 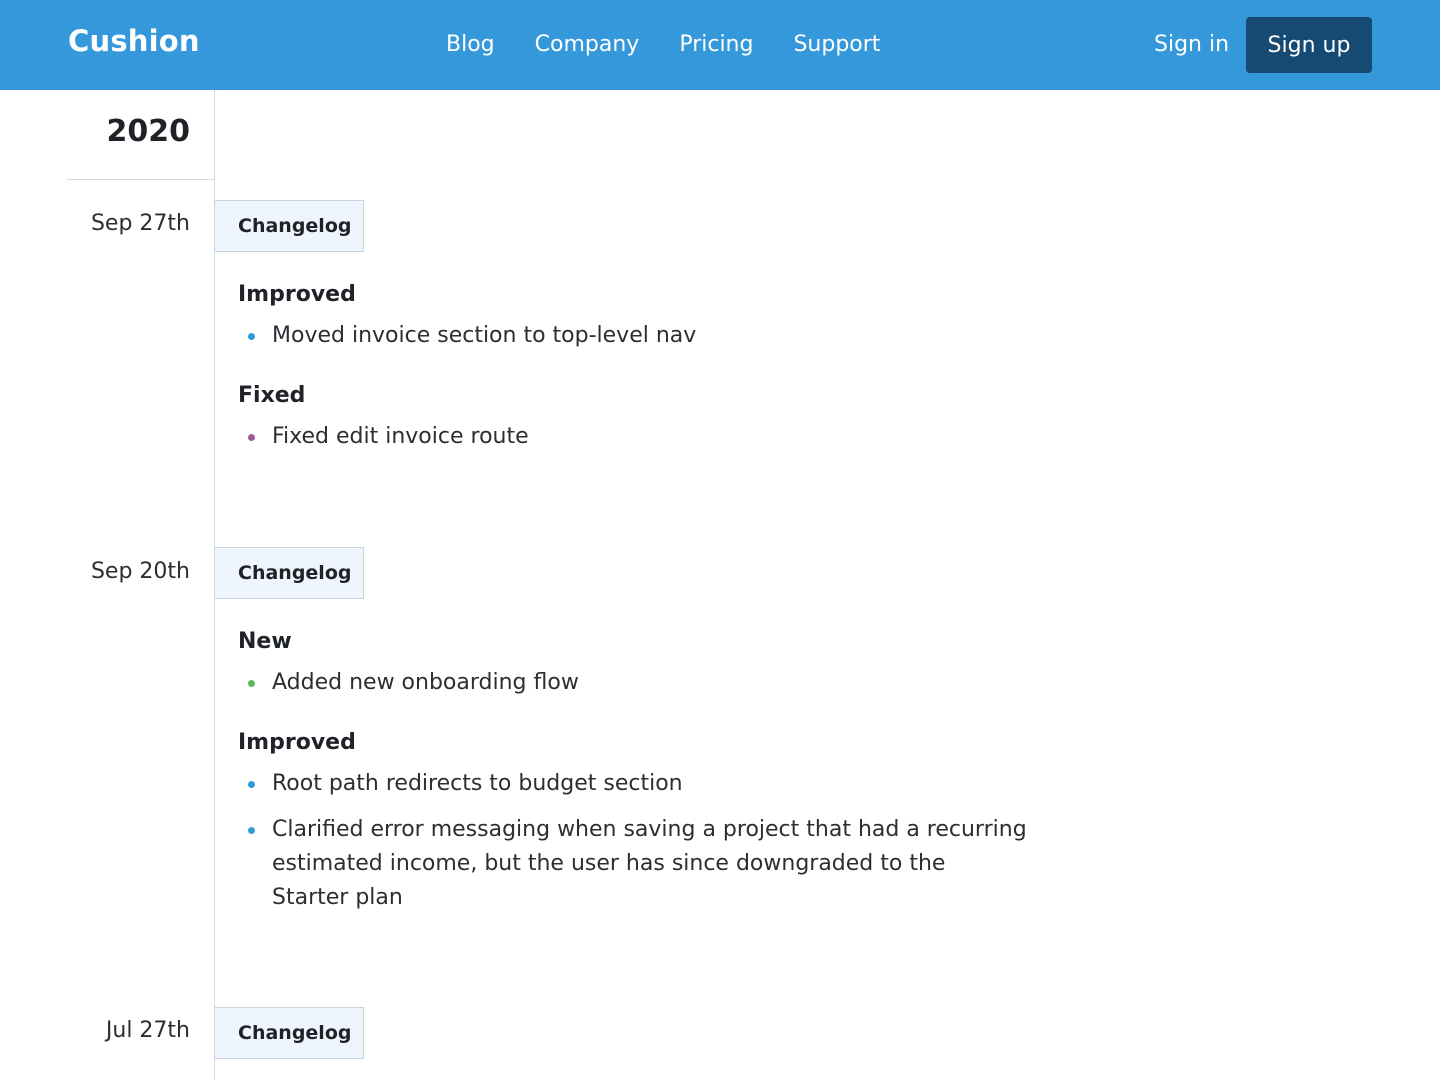 I want to click on nav-blog: Blog, so click(x=470, y=45).